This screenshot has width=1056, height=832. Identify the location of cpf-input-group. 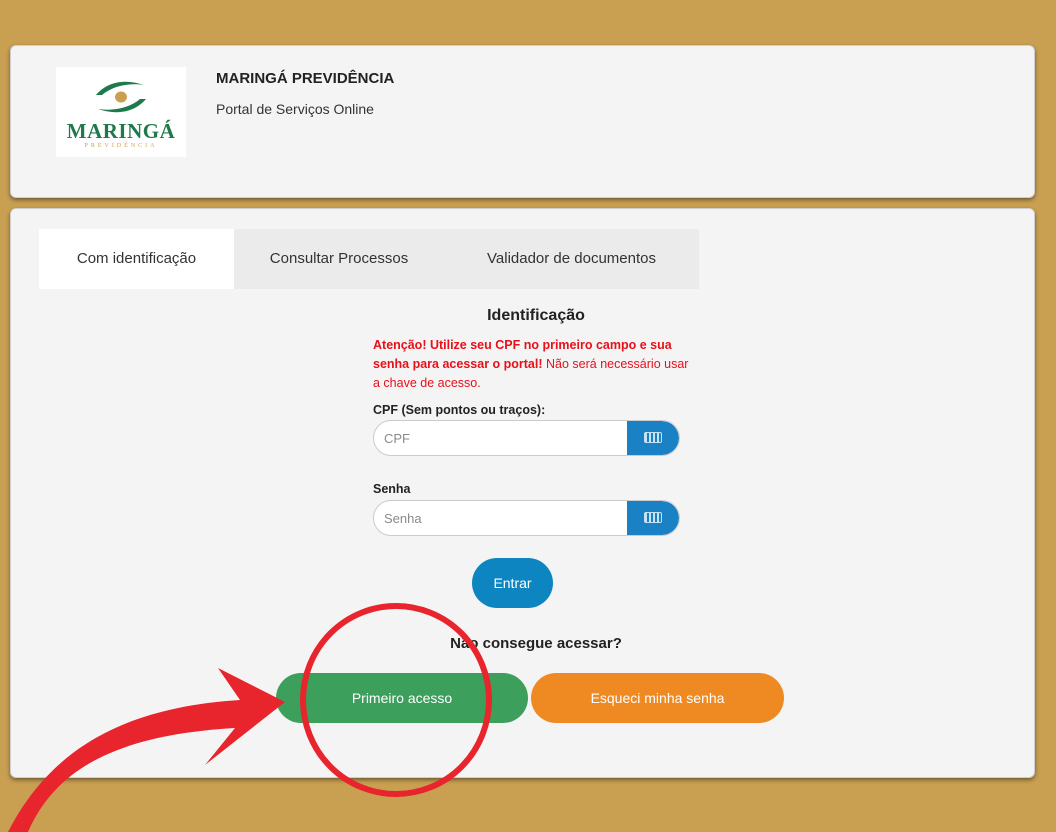
(526, 438).